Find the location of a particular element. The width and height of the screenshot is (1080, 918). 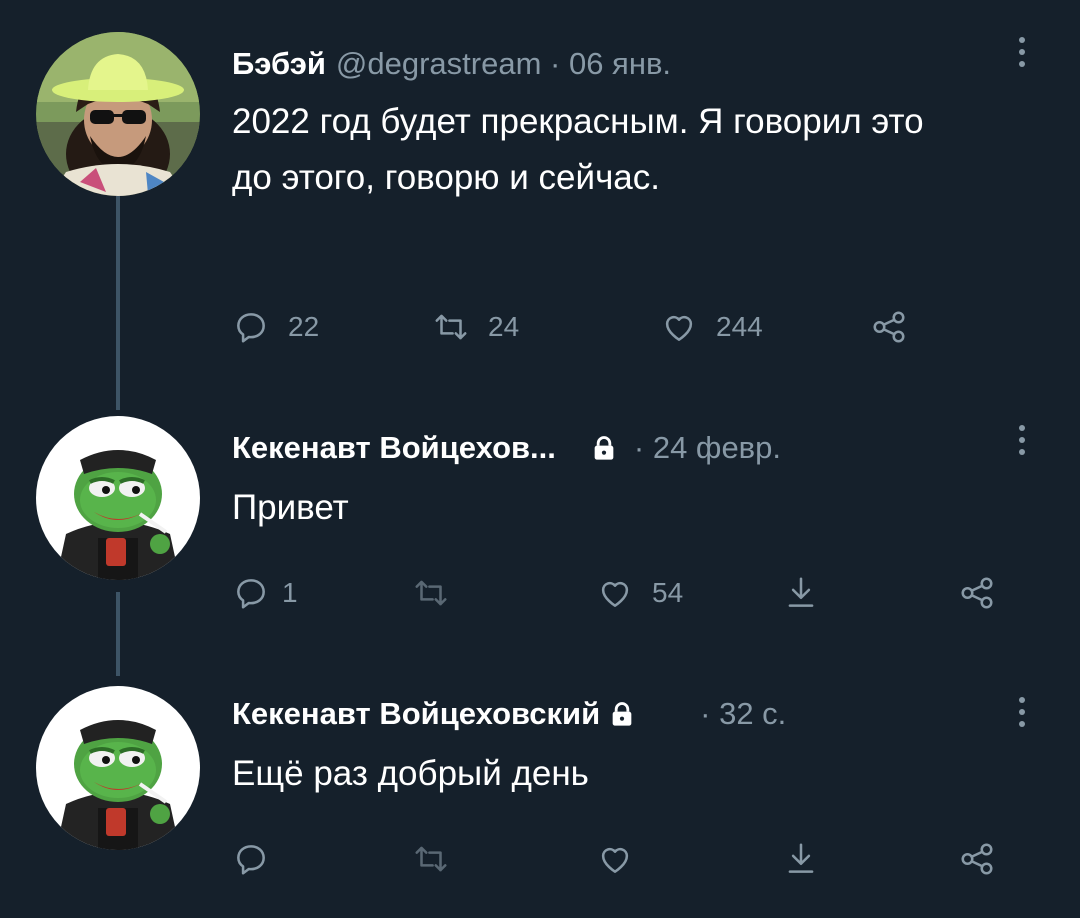

tweet-meta: @degrastream · 06 янв. is located at coordinates (503, 63).